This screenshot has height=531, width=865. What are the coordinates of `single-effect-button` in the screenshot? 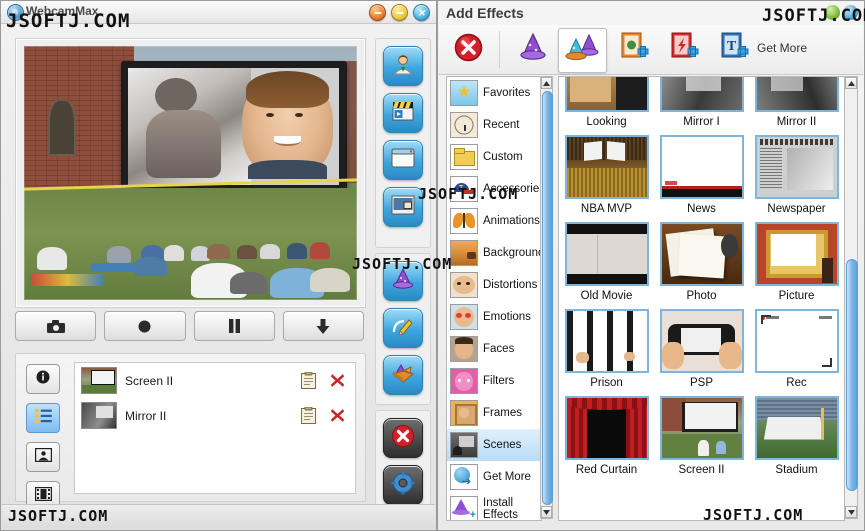 It's located at (532, 49).